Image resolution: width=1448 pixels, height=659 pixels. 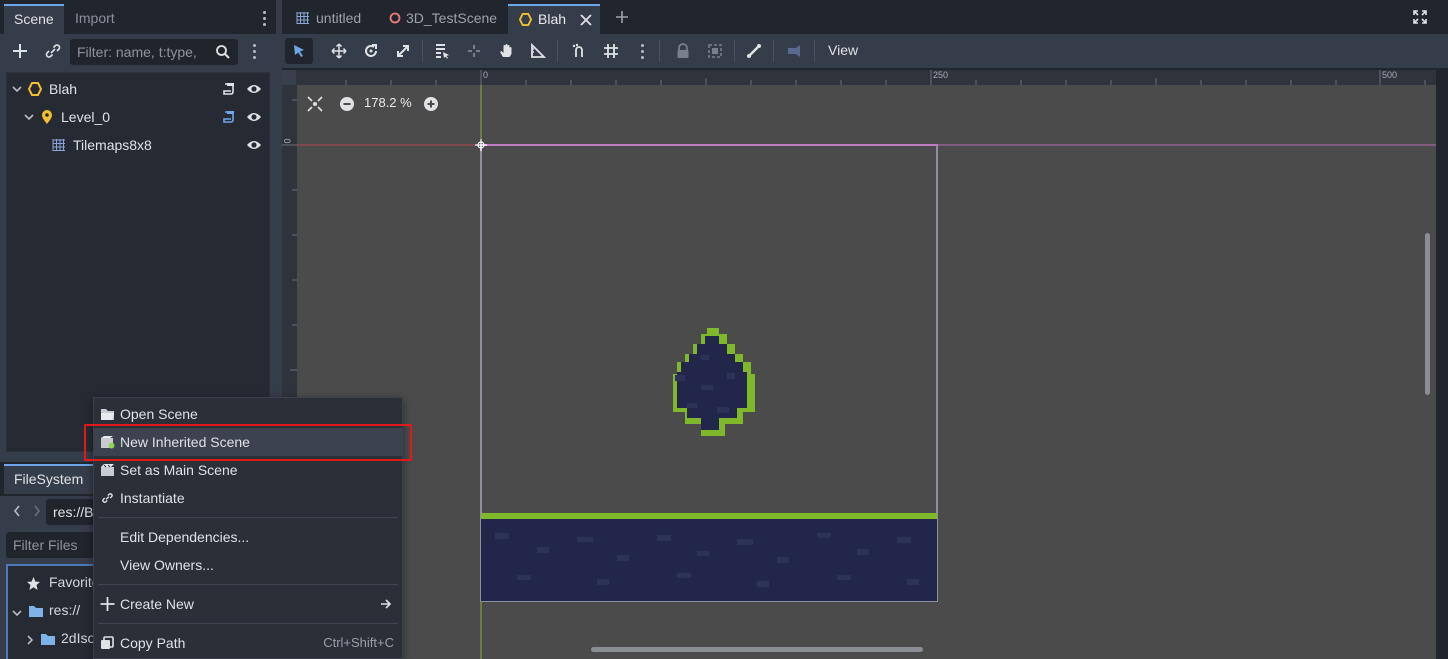 I want to click on fs-item-res: res://, so click(x=64, y=610).